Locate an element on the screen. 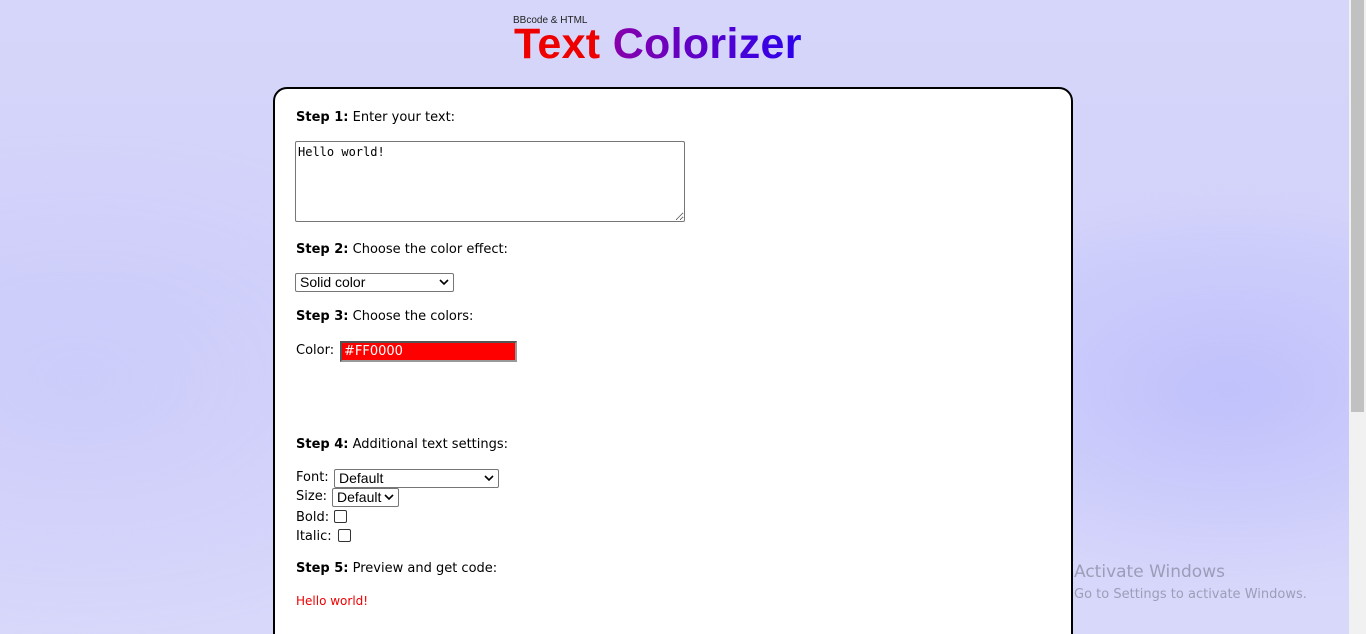  activate-windows-title: Activate Windows is located at coordinates (1149, 572).